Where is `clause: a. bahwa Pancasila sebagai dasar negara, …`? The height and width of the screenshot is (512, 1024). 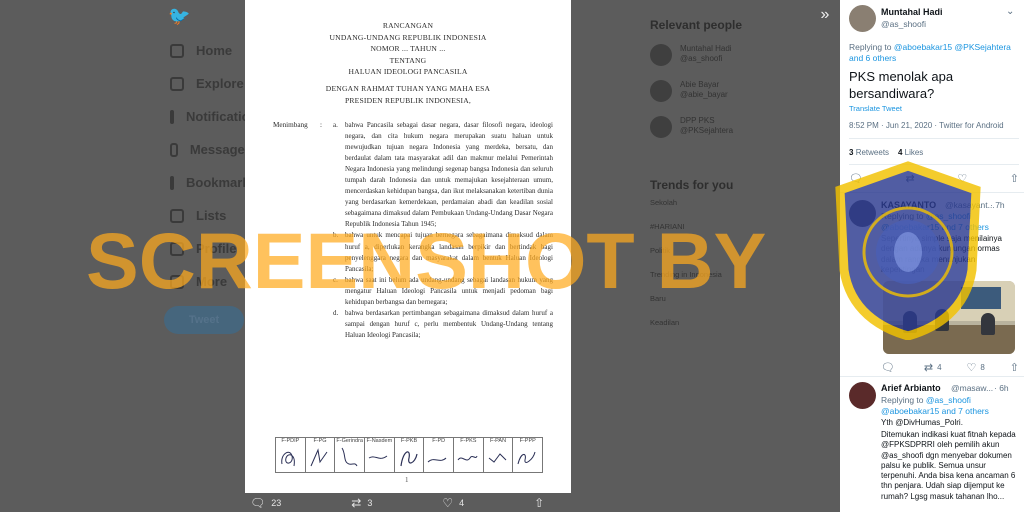
clause: a. bahwa Pancasila sebagai dasar negara, … is located at coordinates (443, 175).